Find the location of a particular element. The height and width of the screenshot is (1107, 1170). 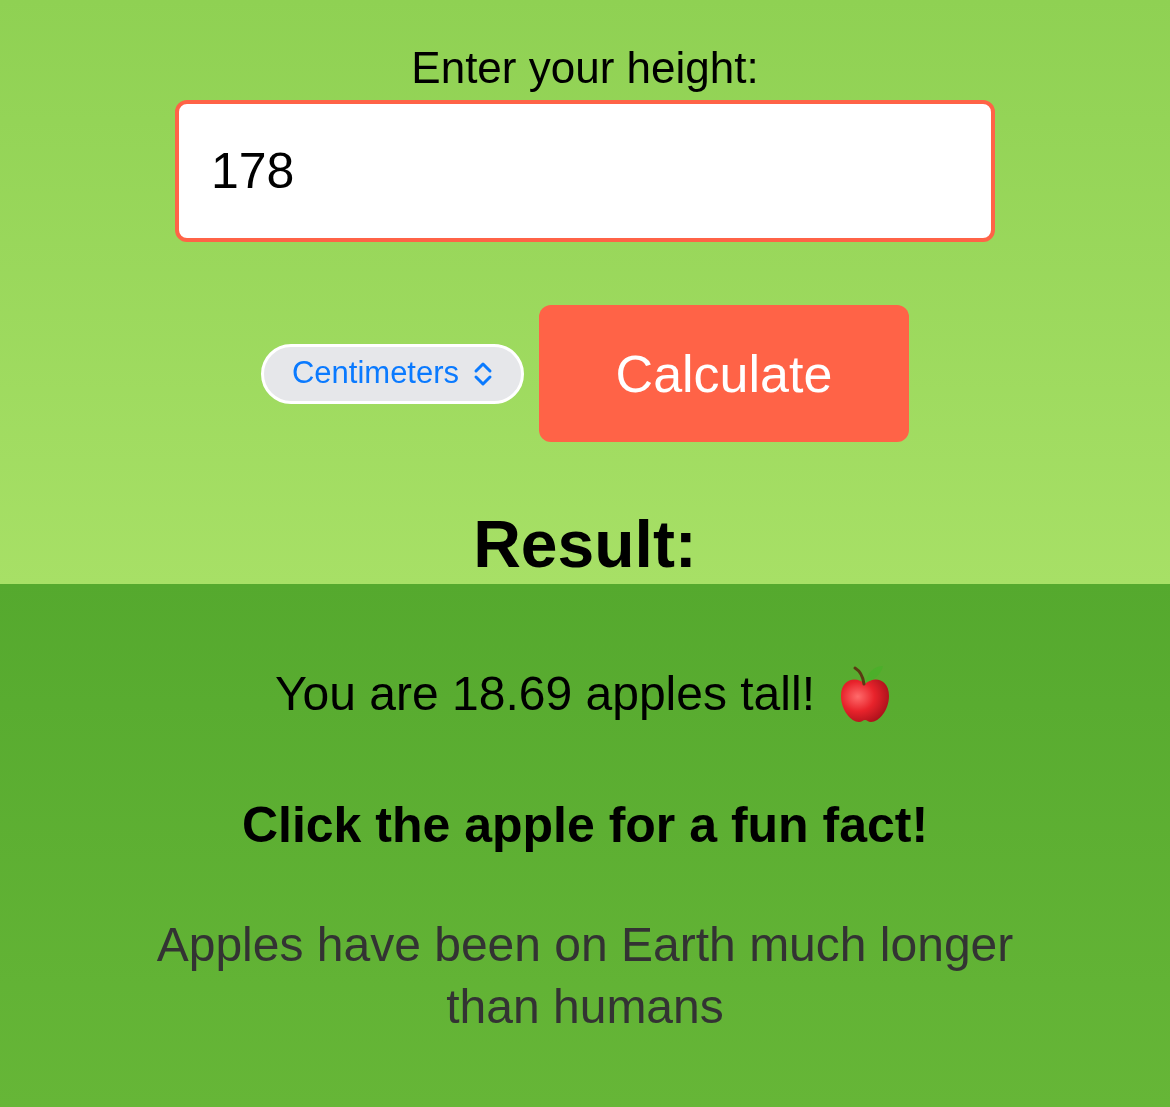

result-message: You are 18.69 apples tall! is located at coordinates (545, 694).